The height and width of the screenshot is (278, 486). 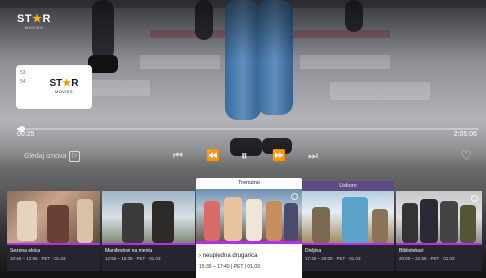 I want to click on program-card: Bibliotekari 20:00 – 21:55 · PET · 01.03, so click(x=439, y=231).